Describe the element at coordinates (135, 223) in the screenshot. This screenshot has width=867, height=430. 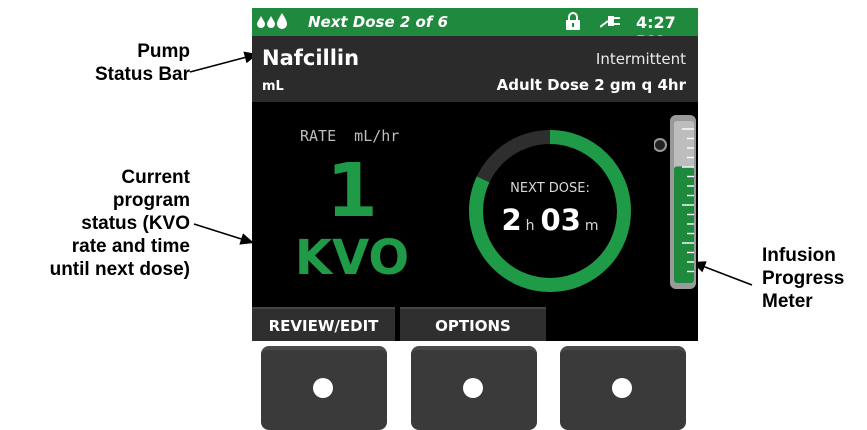
I see `callout-line: status (KVO` at that location.